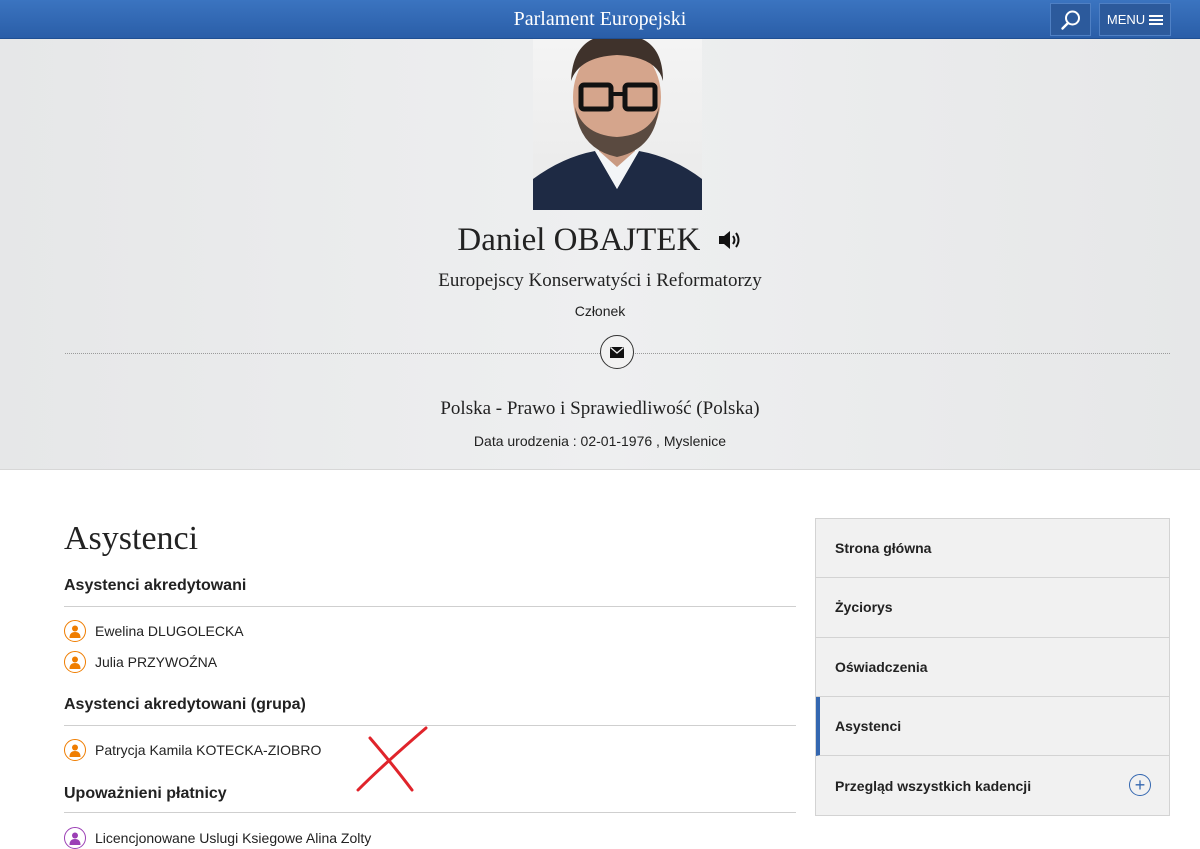  Describe the element at coordinates (145, 793) in the screenshot. I see `section-title: Upoważnieni płatnicy` at that location.